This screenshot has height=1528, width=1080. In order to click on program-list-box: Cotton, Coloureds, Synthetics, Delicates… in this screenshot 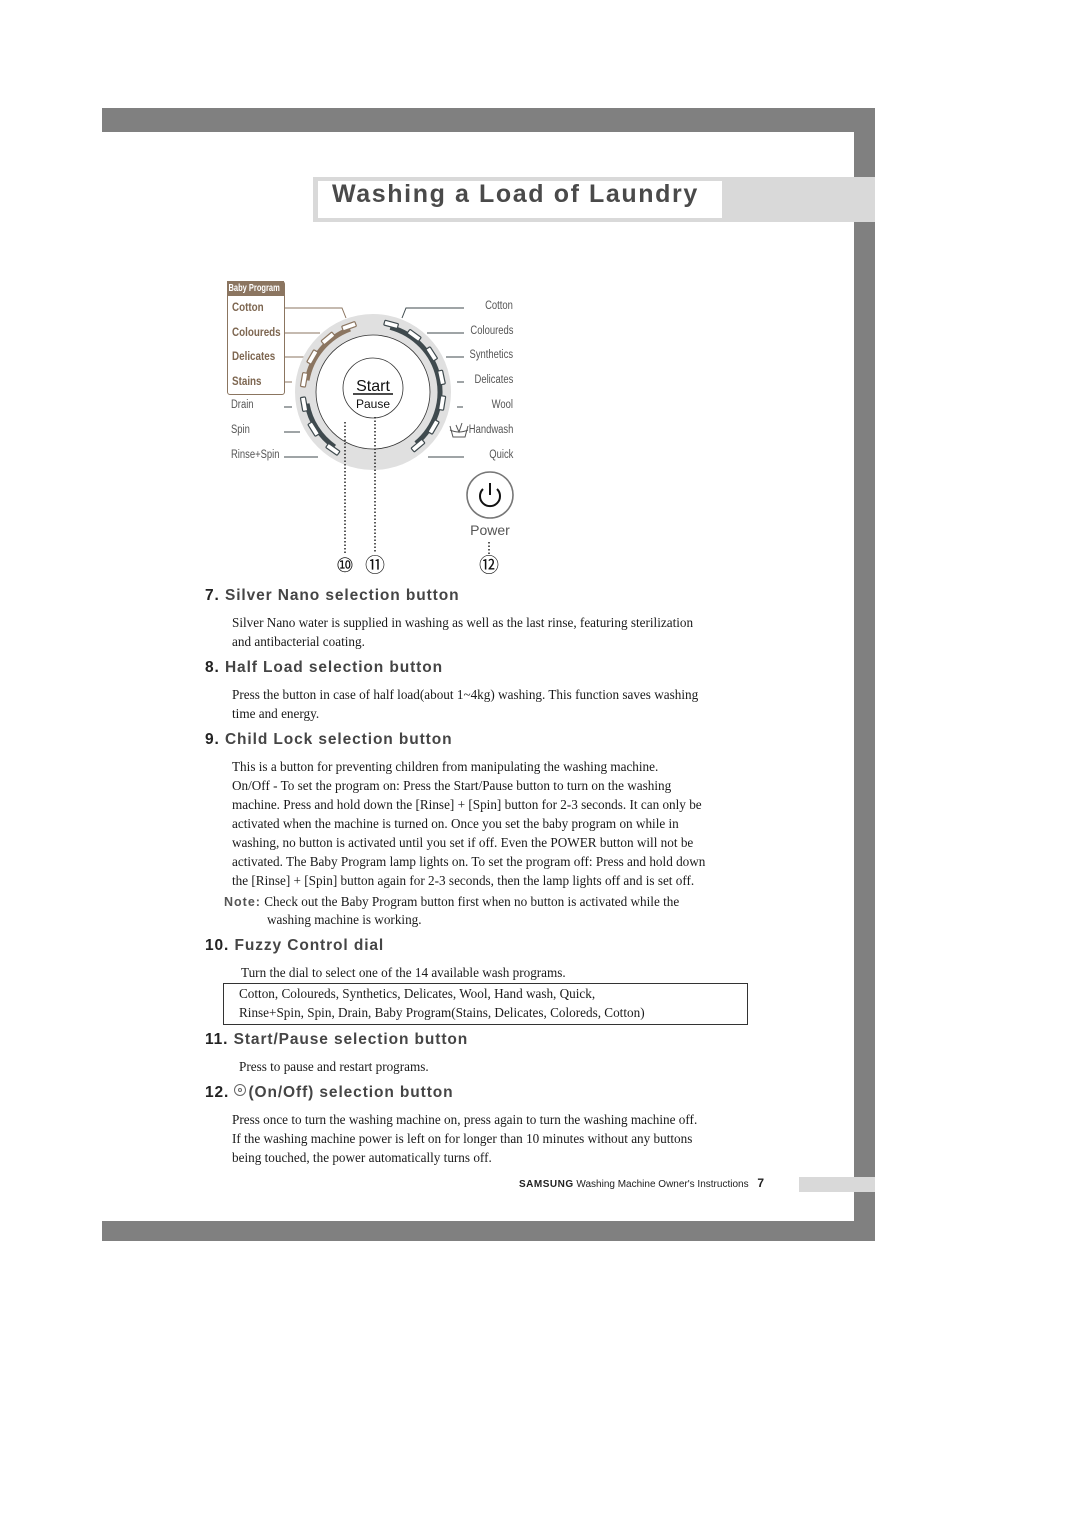, I will do `click(485, 1004)`.